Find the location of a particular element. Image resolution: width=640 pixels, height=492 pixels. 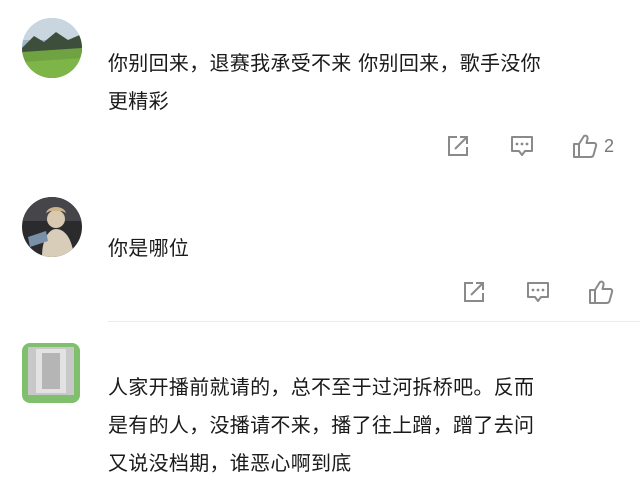

person-photo-avatar-icon is located at coordinates (52, 227).